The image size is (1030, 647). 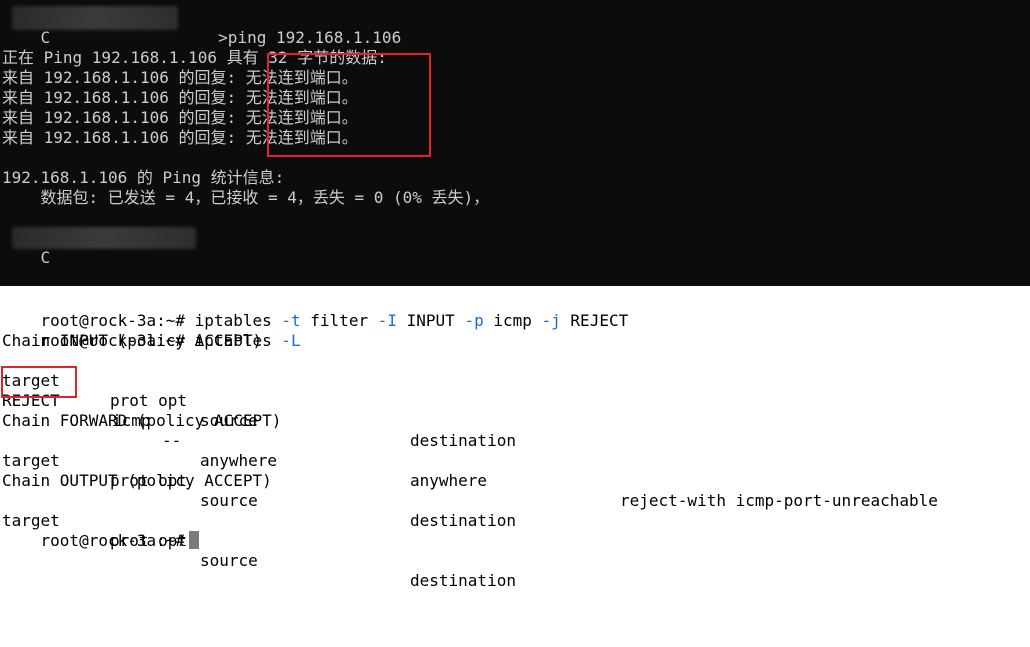 I want to click on blurred-path-prefix: C, so click(x=45, y=37).